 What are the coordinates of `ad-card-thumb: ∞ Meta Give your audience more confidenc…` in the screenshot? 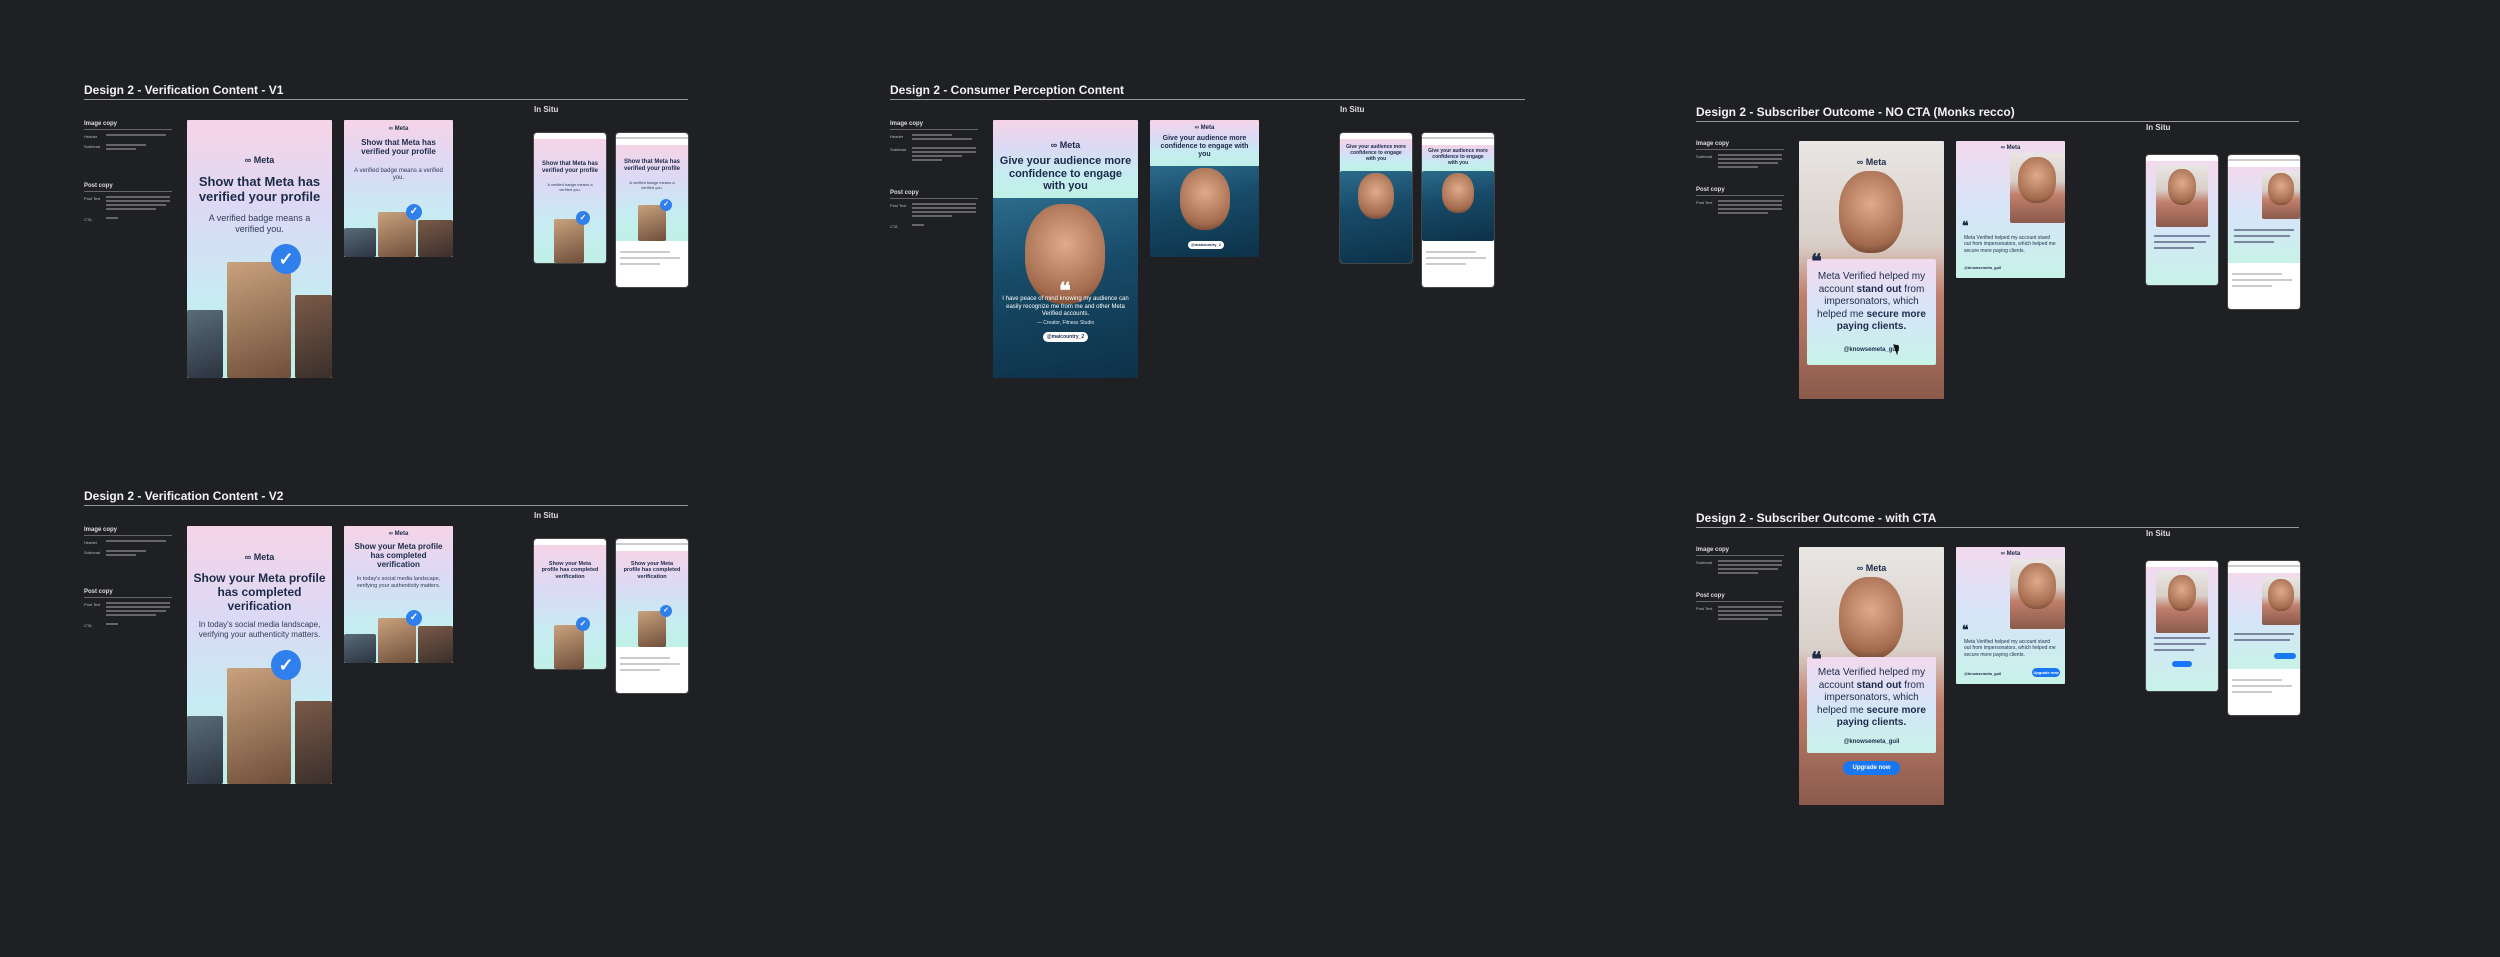 It's located at (1204, 188).